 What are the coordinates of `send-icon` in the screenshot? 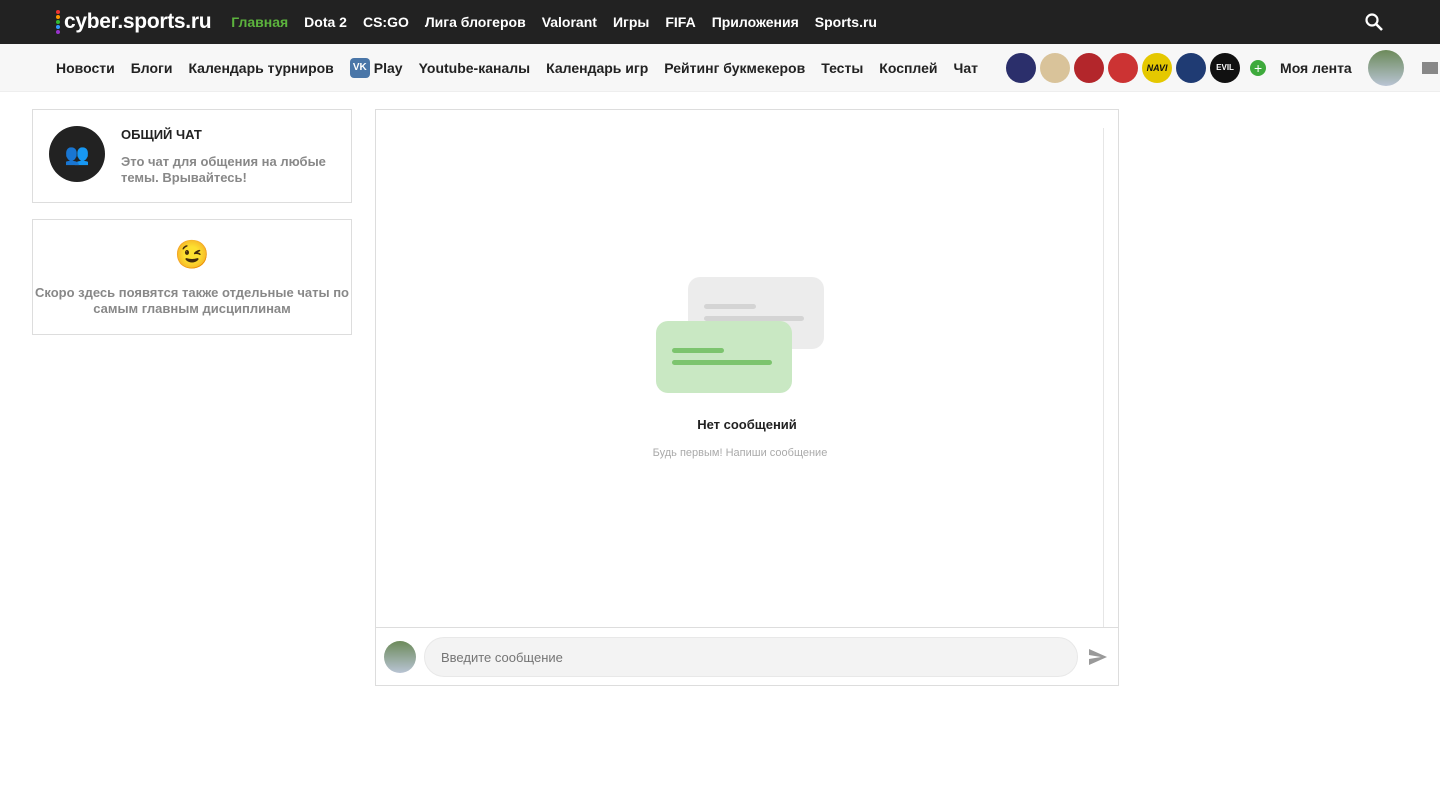 It's located at (1098, 657).